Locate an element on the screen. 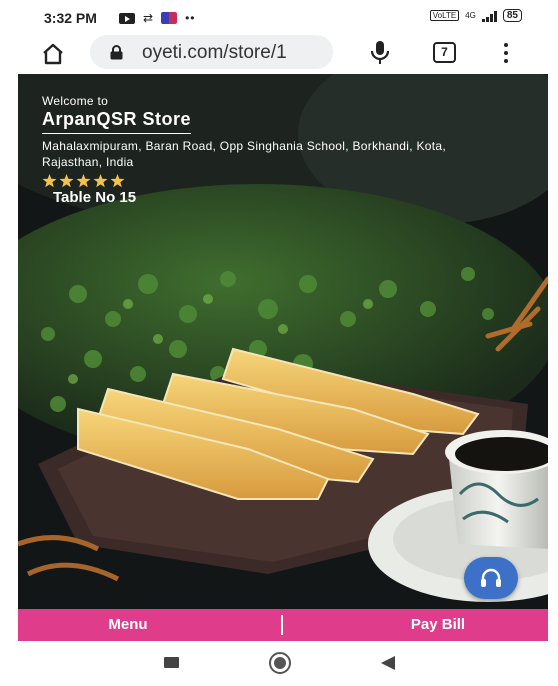 This screenshot has width=558, height=686. microphone-icon is located at coordinates (380, 52).